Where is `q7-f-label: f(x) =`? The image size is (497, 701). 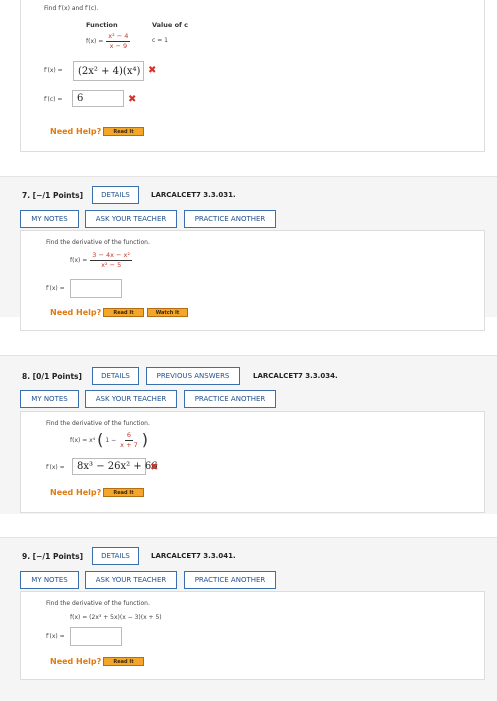 q7-f-label: f(x) = is located at coordinates (79, 260).